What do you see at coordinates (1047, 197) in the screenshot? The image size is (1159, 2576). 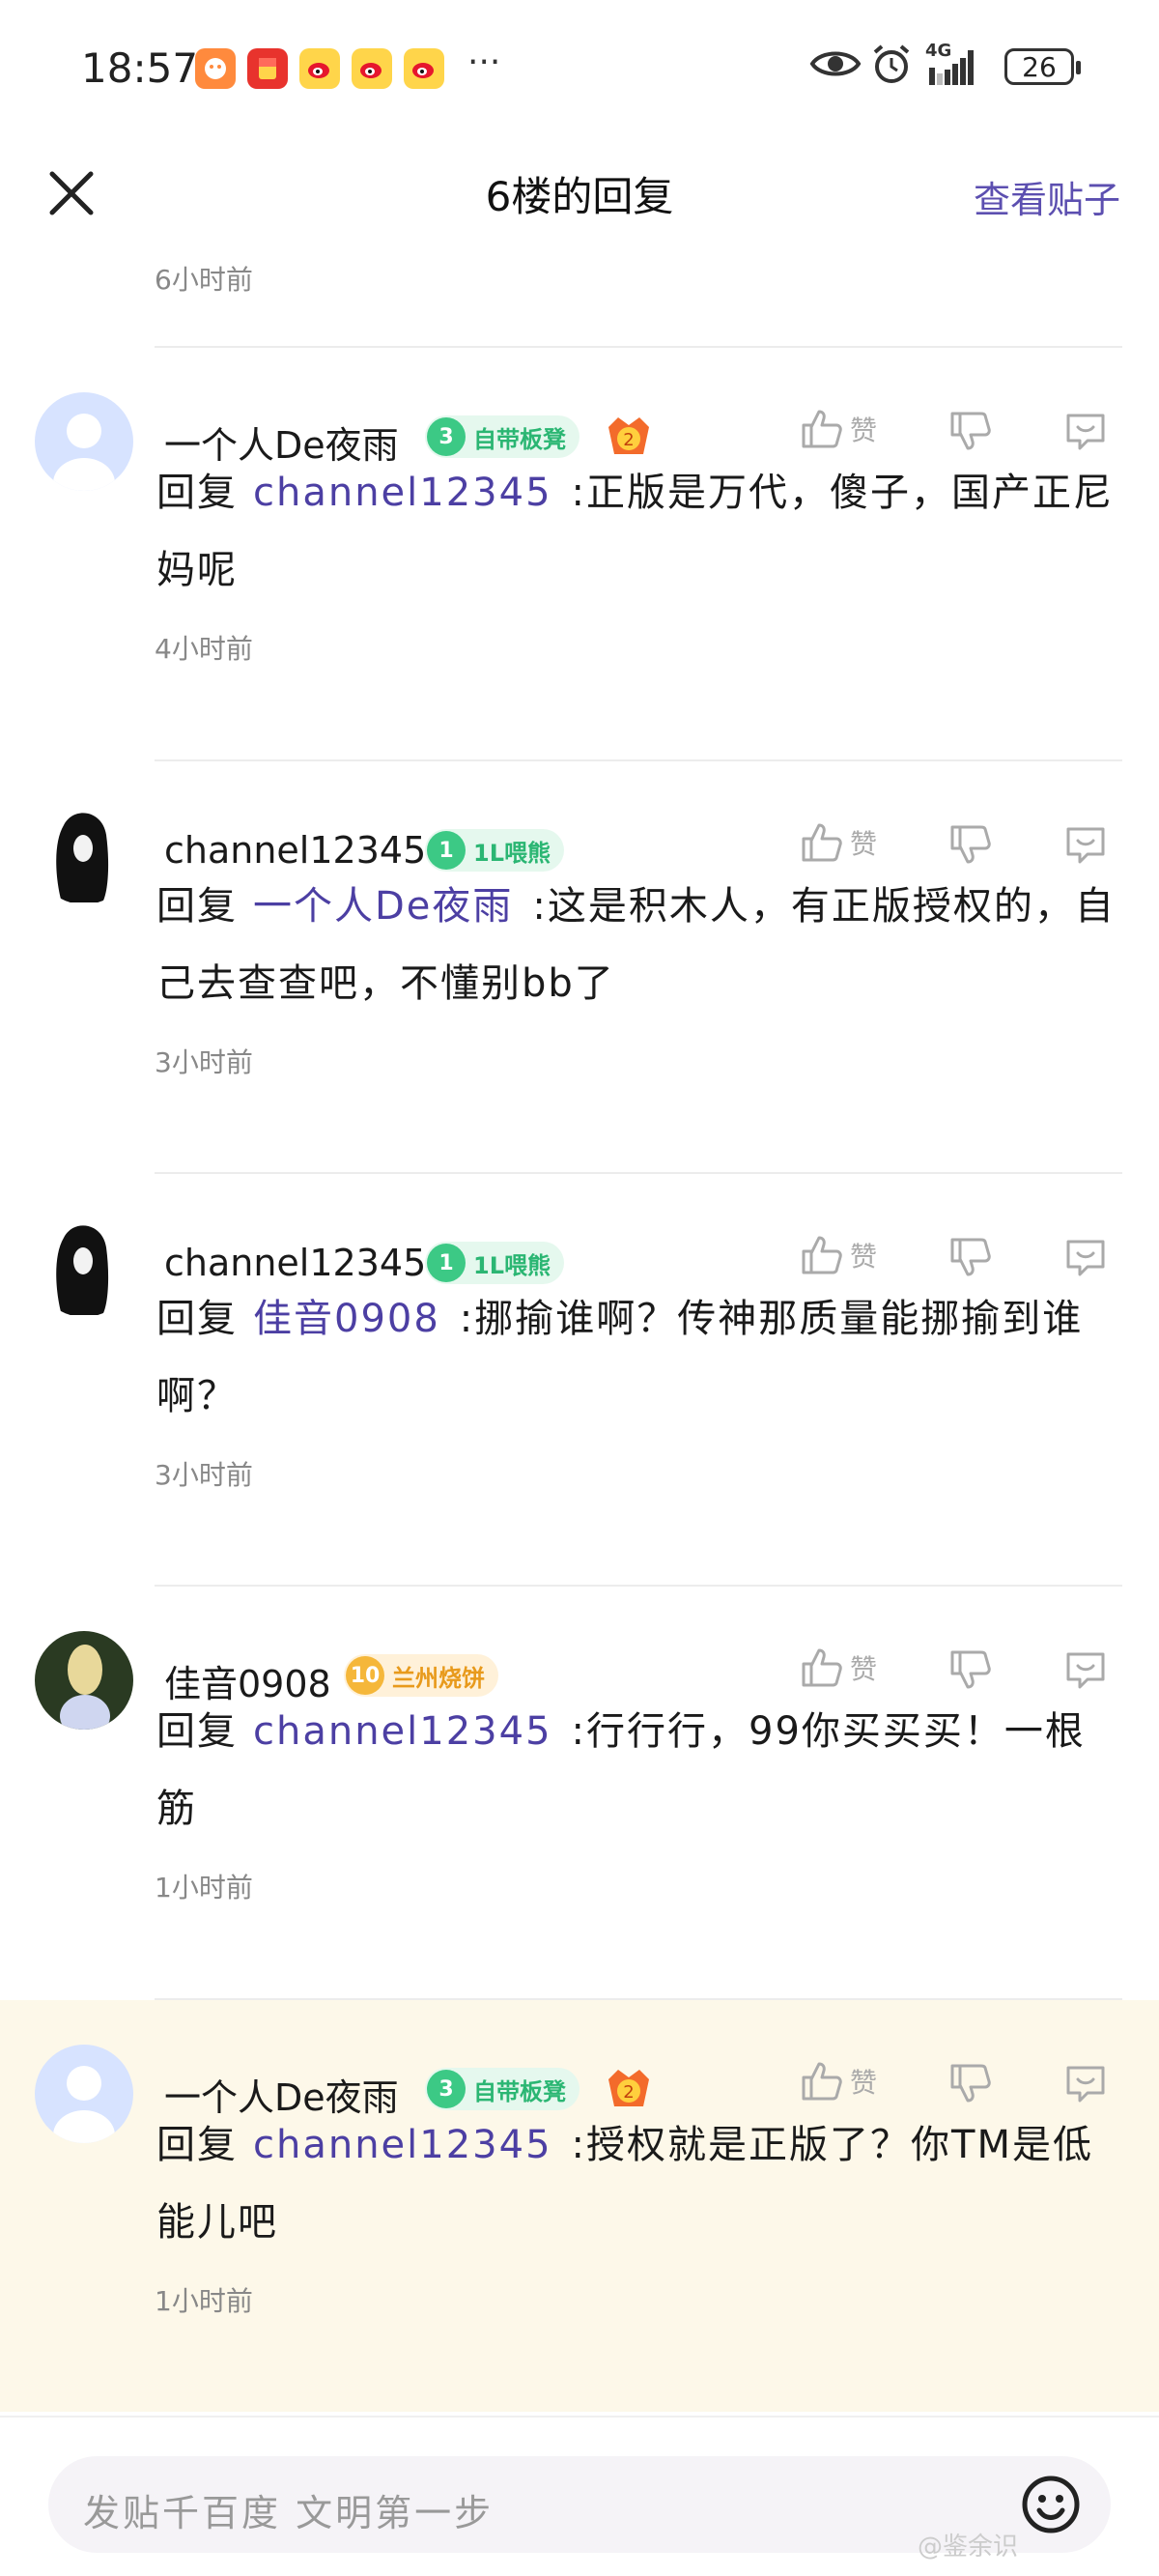 I see `view-post-link: 查看贴子` at bounding box center [1047, 197].